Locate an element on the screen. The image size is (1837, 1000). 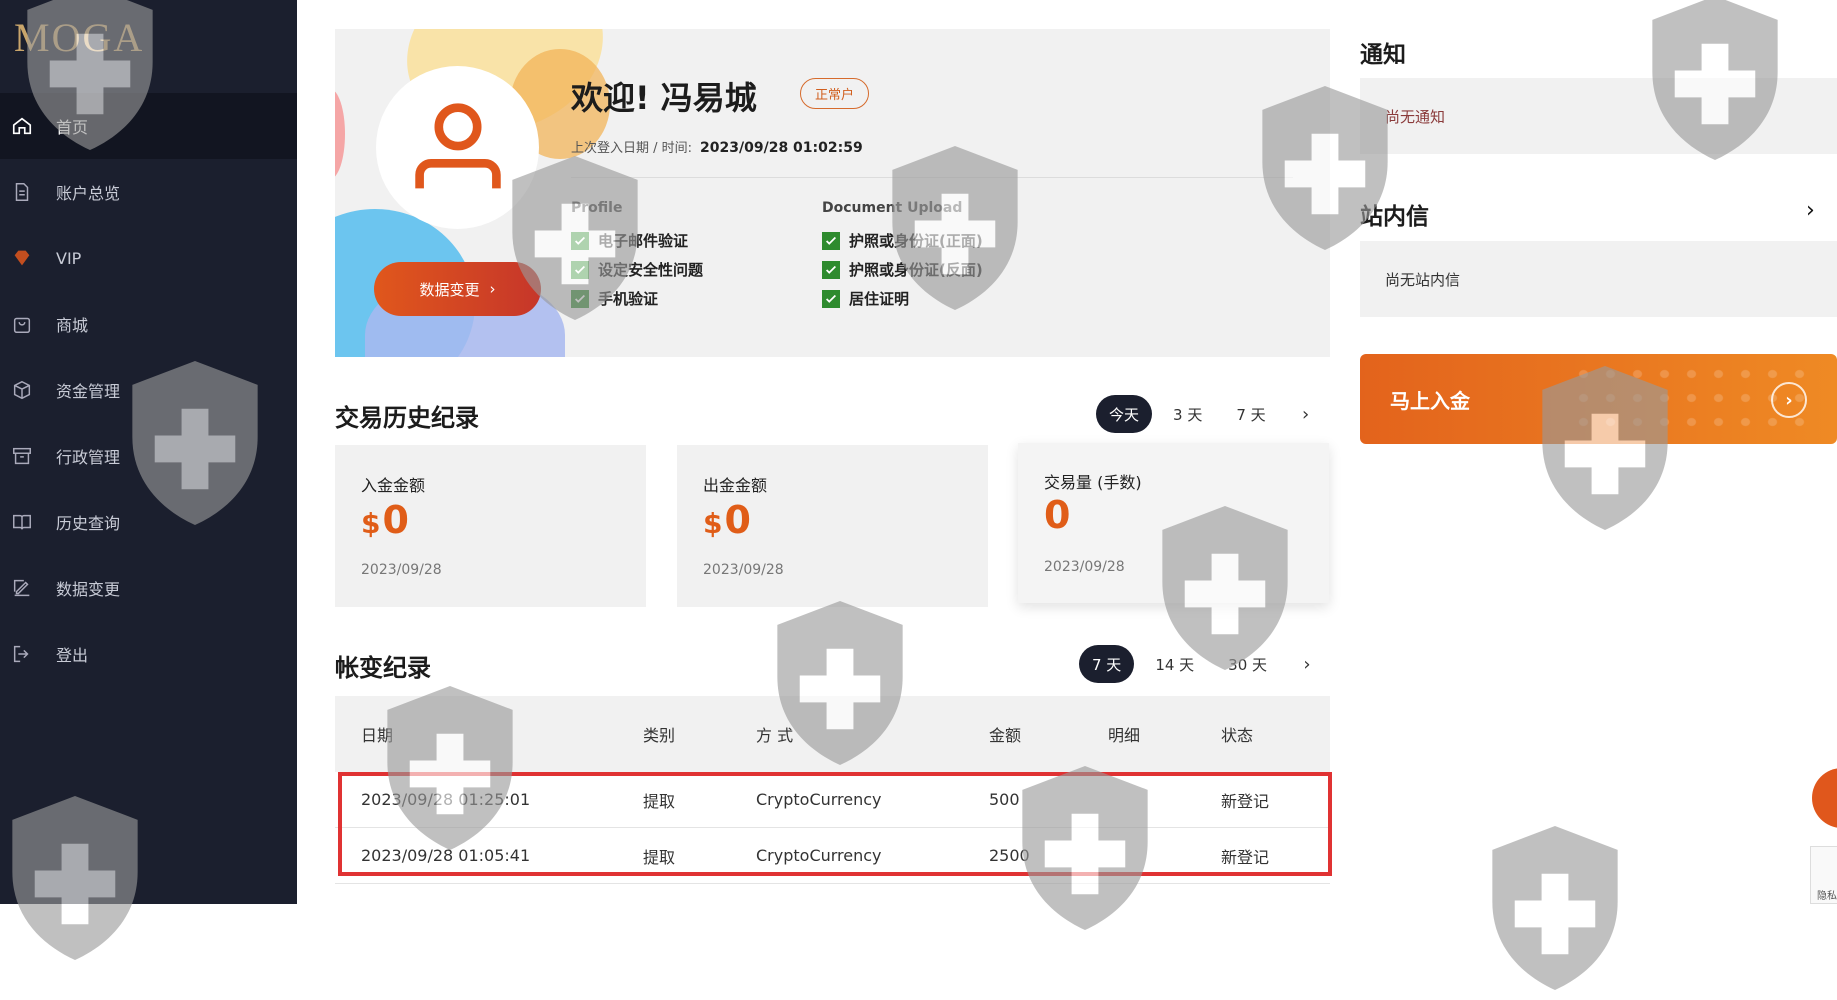
stat-label: 入金金额 is located at coordinates (393, 485).